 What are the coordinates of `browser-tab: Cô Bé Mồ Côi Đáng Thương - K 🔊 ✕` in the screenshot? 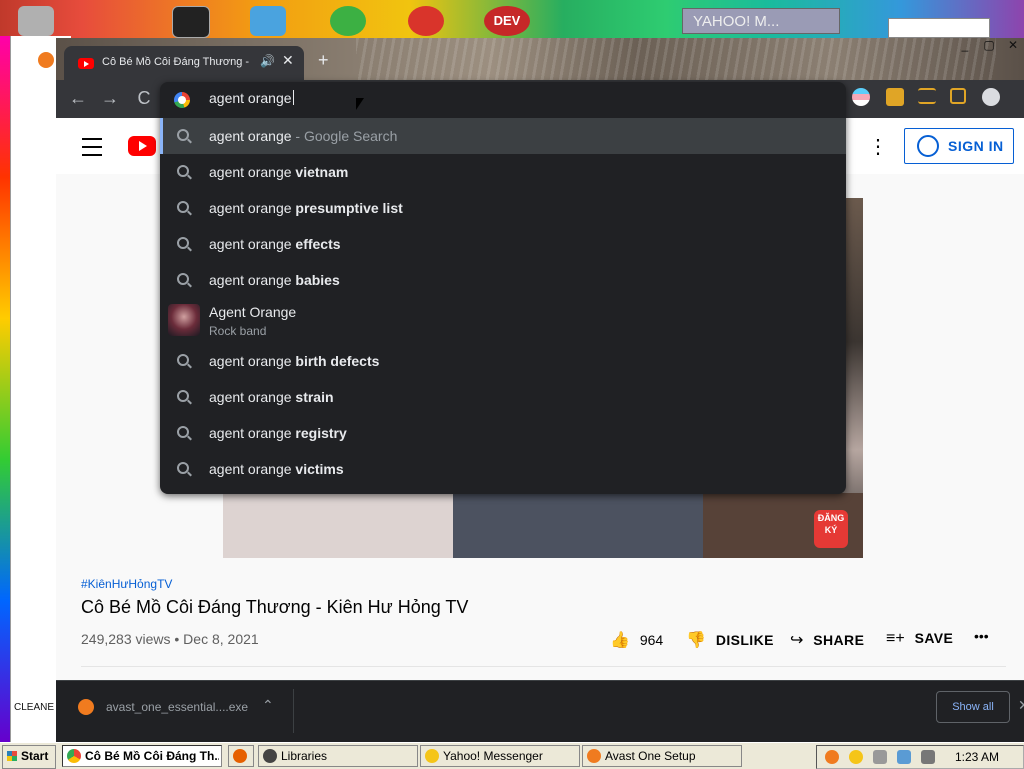 It's located at (184, 63).